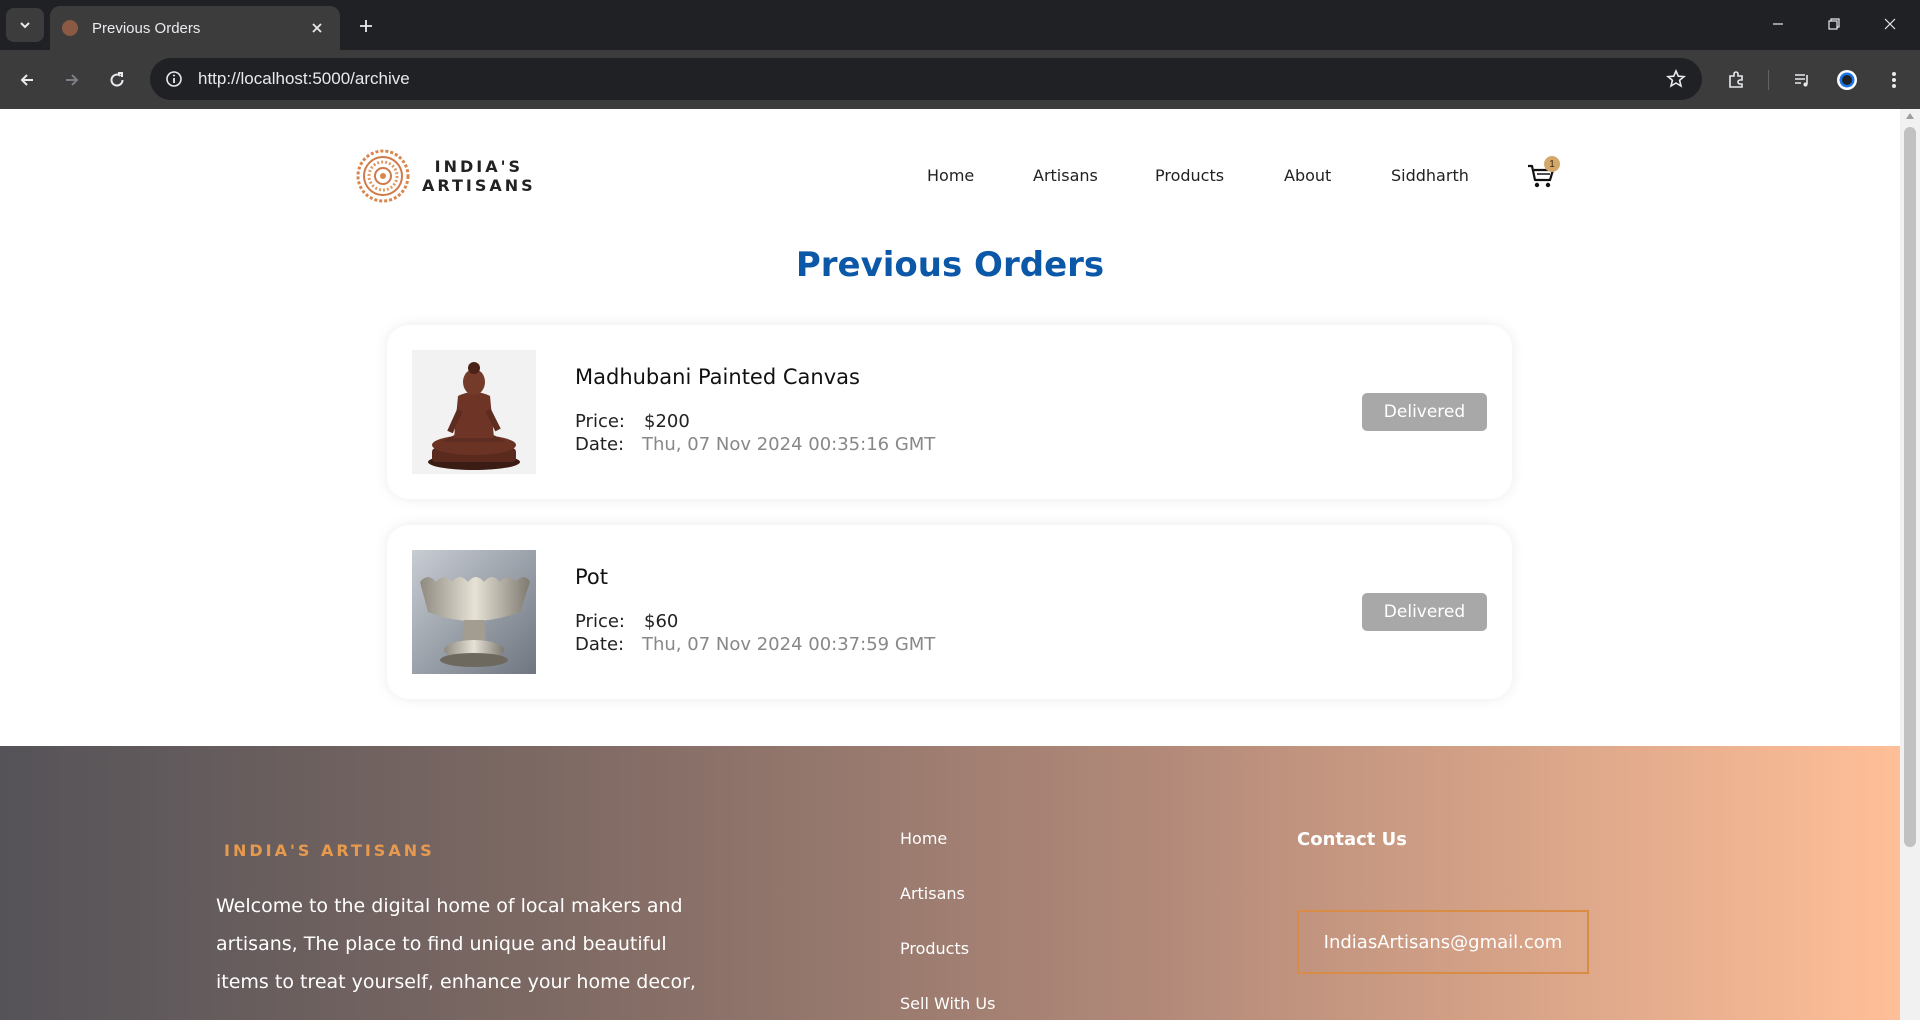  I want to click on browser-tab-strip: Previous Orders, so click(960, 25).